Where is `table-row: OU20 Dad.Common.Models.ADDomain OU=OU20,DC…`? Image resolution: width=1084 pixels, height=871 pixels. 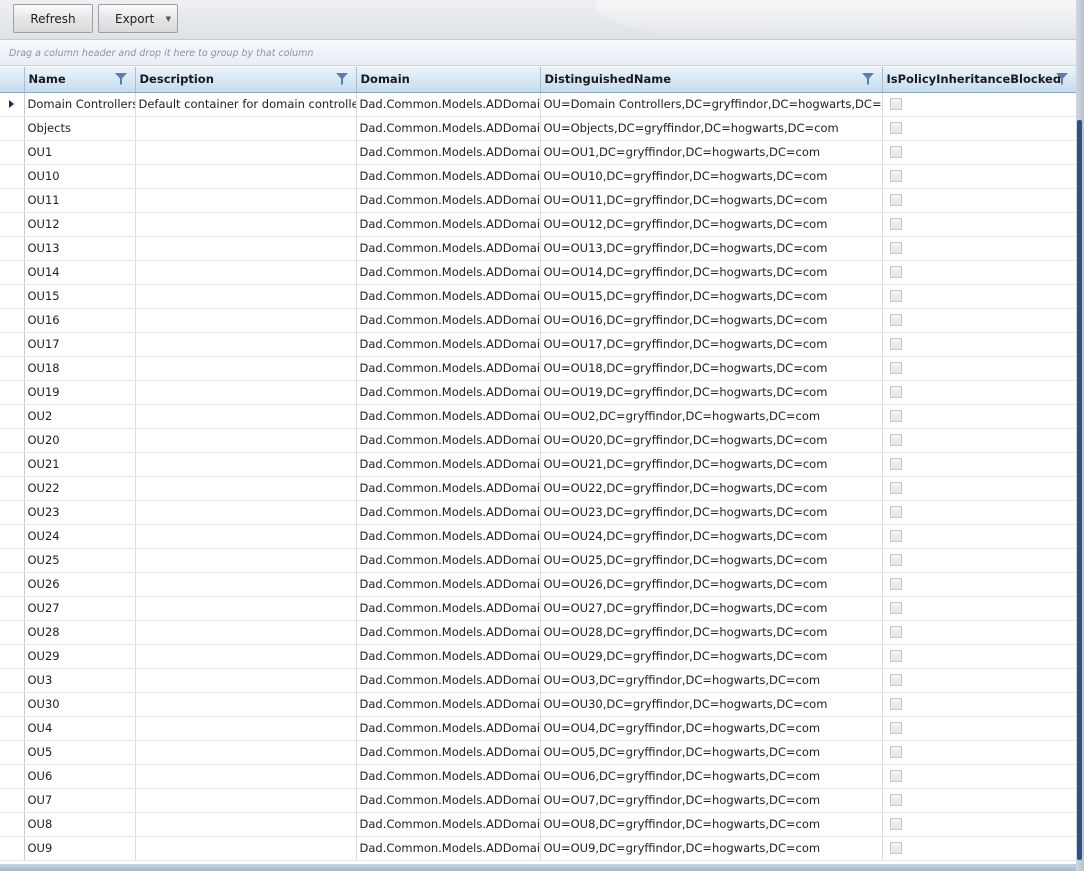
table-row: OU20 Dad.Common.Models.ADDomain OU=OU20,DC… is located at coordinates (538, 440).